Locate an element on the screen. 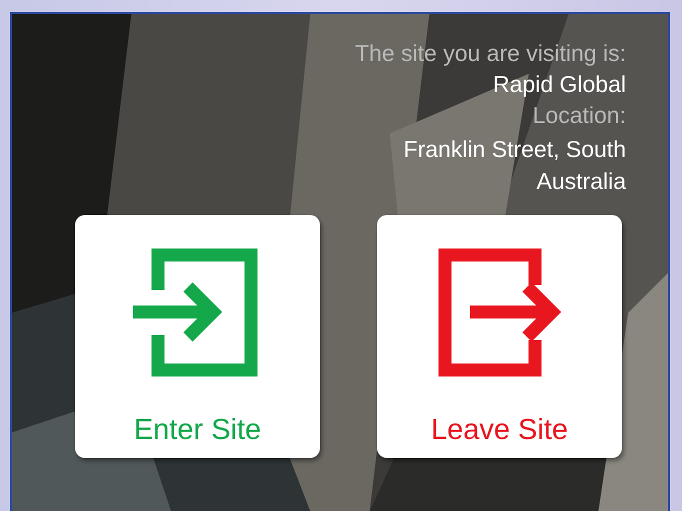 The height and width of the screenshot is (511, 682). site-label: The site you are visiting is: is located at coordinates (490, 53).